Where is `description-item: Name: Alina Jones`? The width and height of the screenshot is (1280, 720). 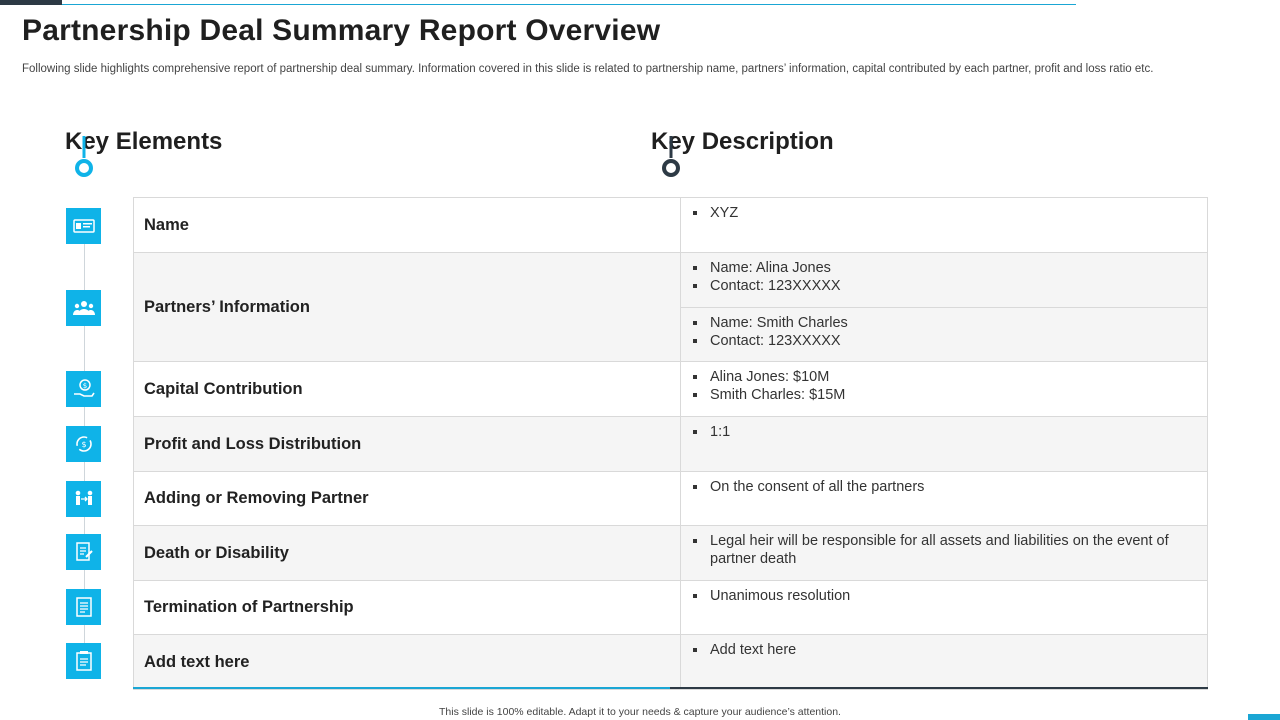
description-item: Name: Alina Jones is located at coordinates (944, 268).